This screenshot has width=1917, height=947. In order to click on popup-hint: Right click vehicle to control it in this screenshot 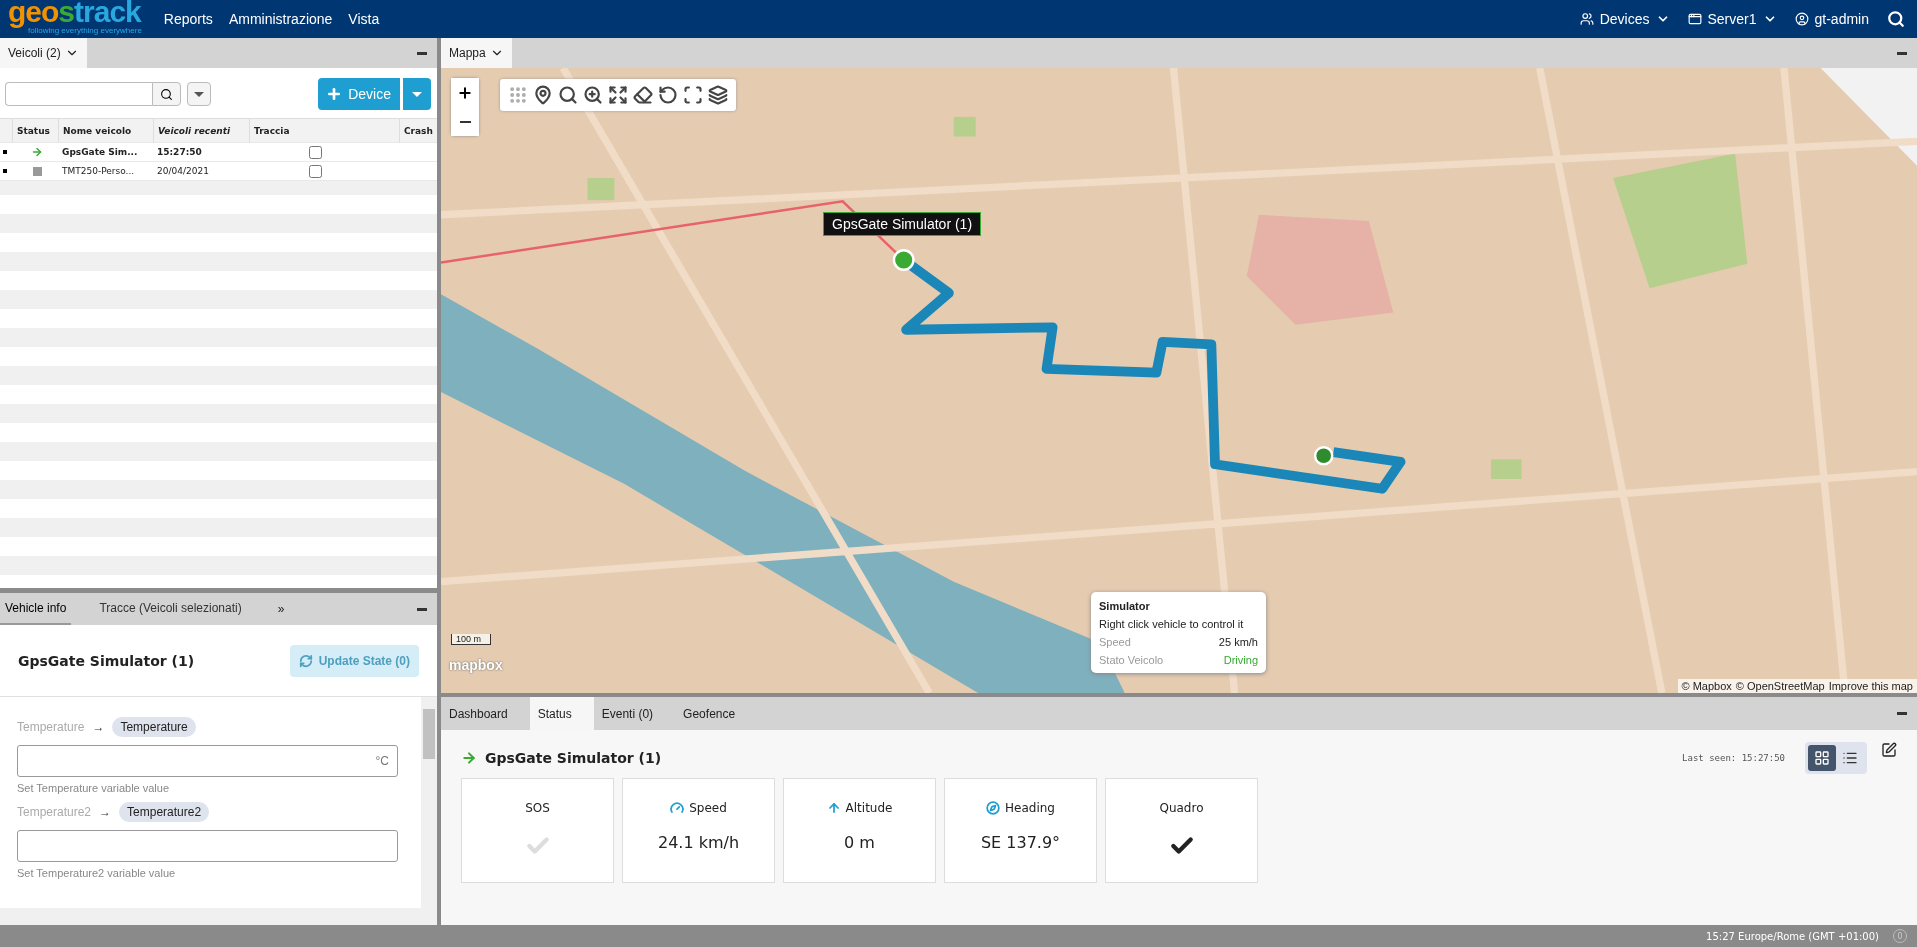, I will do `click(1172, 624)`.